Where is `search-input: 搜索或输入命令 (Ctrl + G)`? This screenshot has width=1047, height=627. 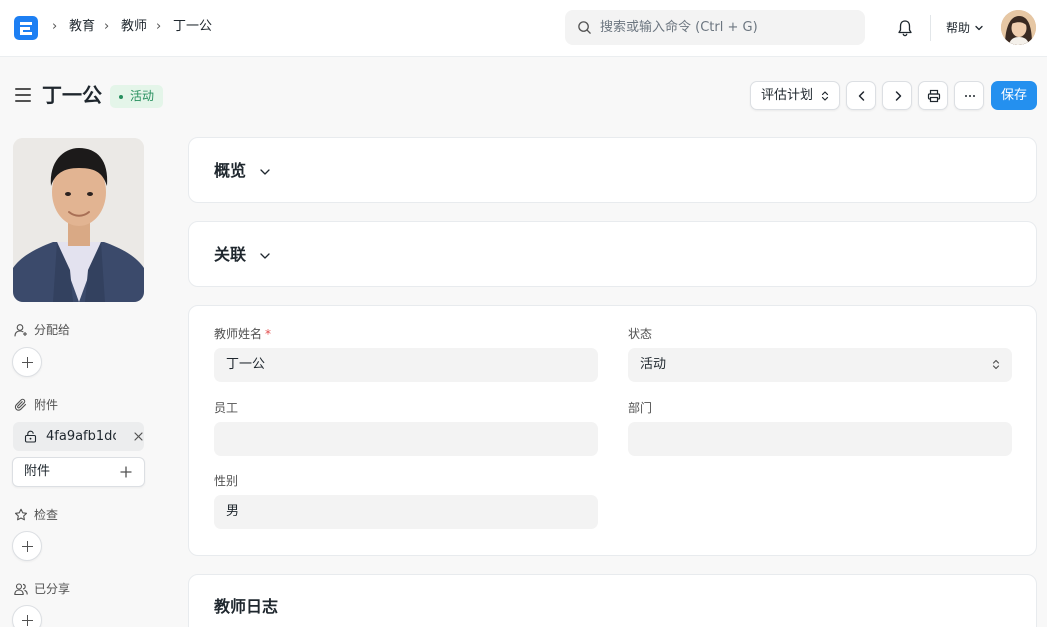 search-input: 搜索或输入命令 (Ctrl + G) is located at coordinates (679, 28).